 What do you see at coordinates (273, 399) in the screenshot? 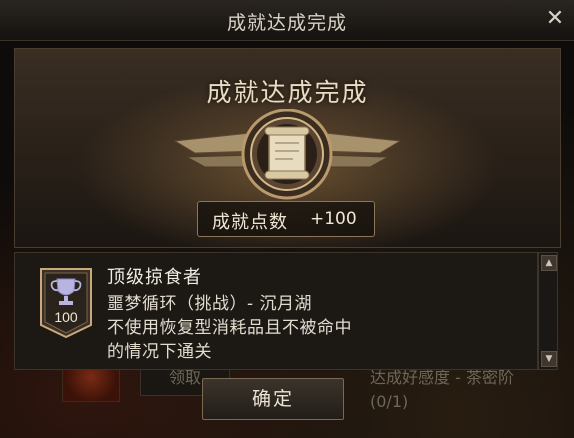
I see `confirm-button: 确定` at bounding box center [273, 399].